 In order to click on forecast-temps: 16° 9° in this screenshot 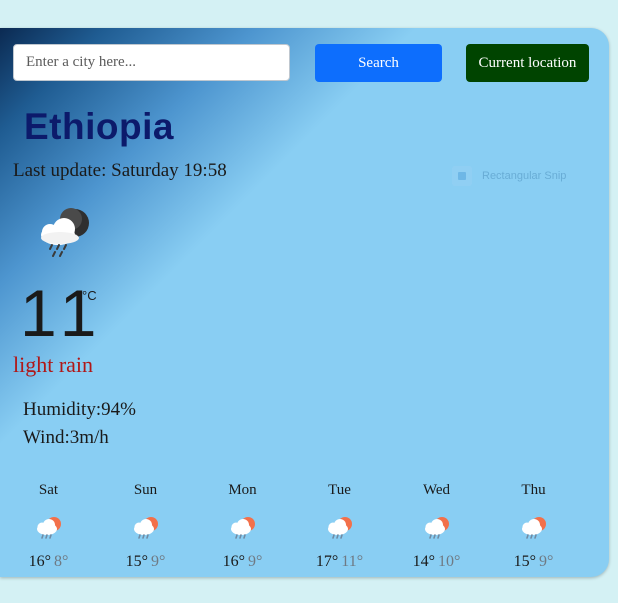, I will do `click(243, 562)`.